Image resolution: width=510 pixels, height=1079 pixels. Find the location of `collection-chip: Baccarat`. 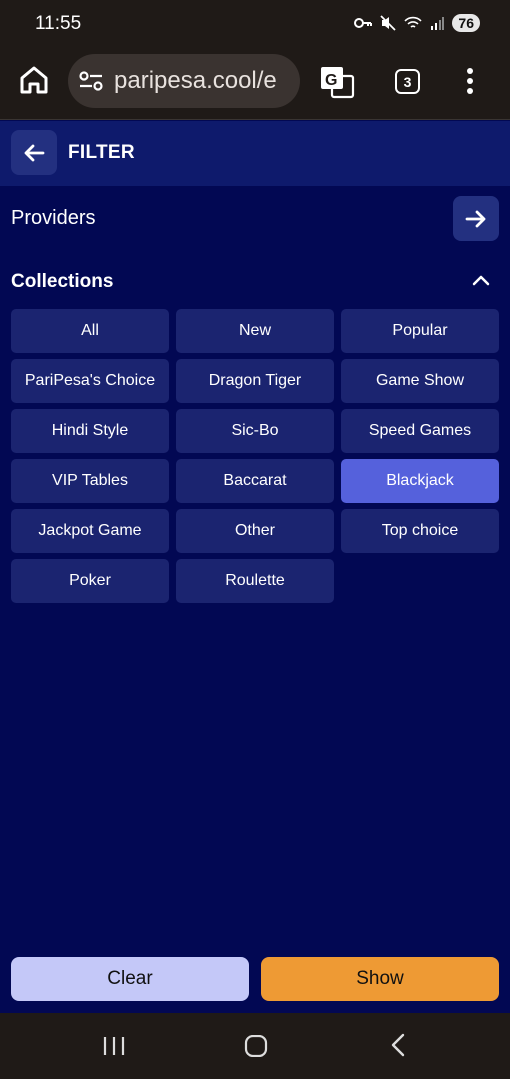

collection-chip: Baccarat is located at coordinates (255, 481).